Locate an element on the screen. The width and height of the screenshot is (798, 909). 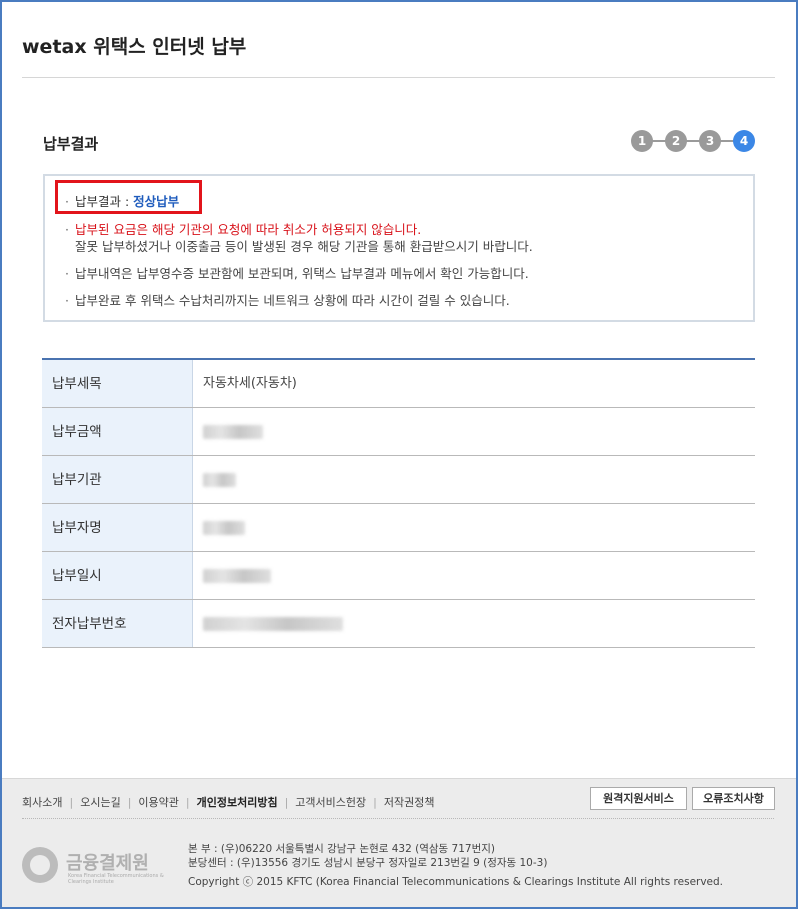
payment-result-line: · 납부결과 : 정상납부 is located at coordinates (122, 200).